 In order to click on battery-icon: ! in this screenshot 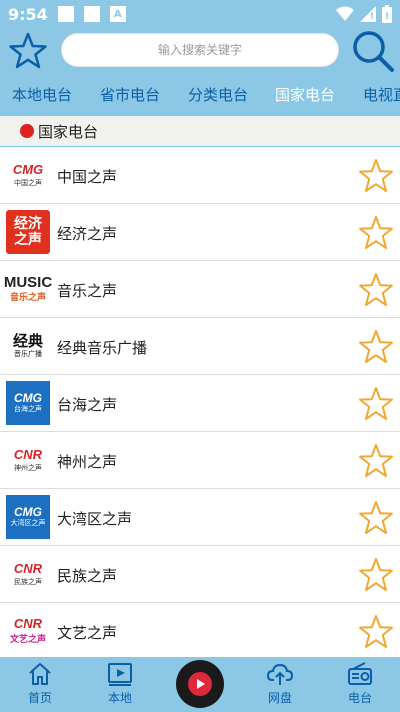, I will do `click(387, 14)`.